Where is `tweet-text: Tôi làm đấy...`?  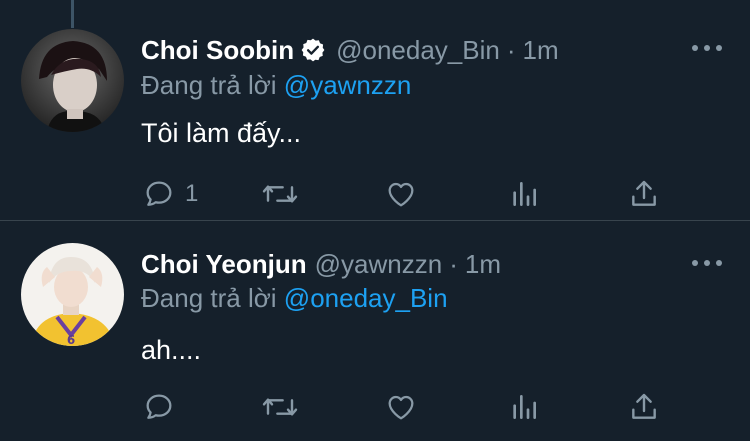
tweet-text: Tôi làm đấy... is located at coordinates (221, 133).